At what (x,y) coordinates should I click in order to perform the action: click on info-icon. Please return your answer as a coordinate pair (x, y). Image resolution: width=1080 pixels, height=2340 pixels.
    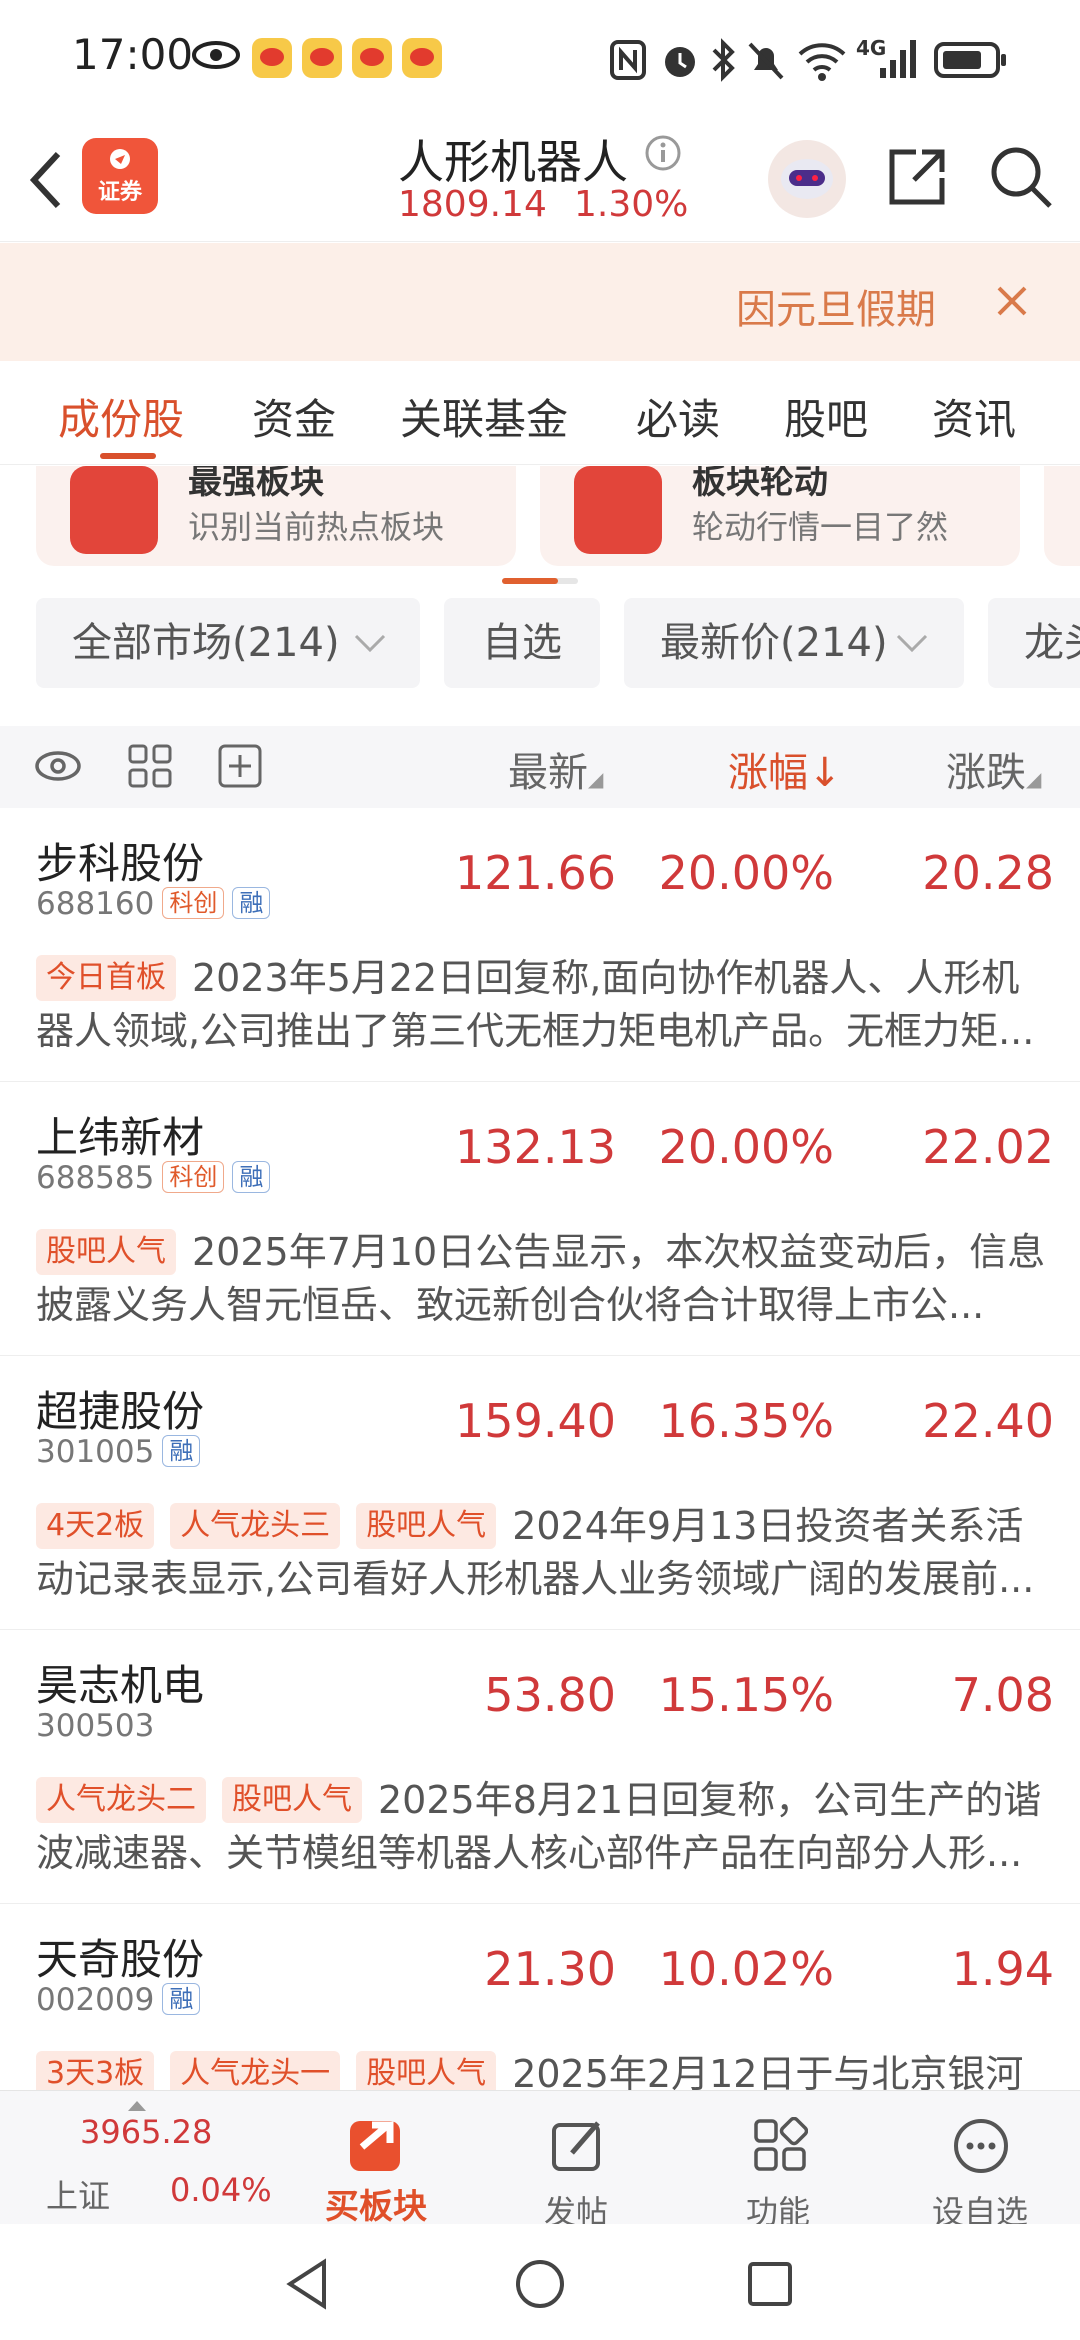
    Looking at the image, I should click on (663, 153).